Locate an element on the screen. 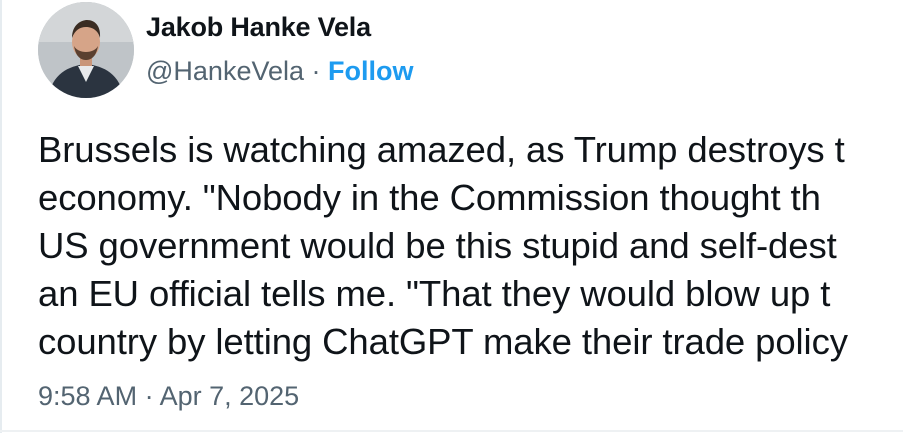 This screenshot has height=433, width=903. tweet-date: Apr 7, 2025 is located at coordinates (230, 396).